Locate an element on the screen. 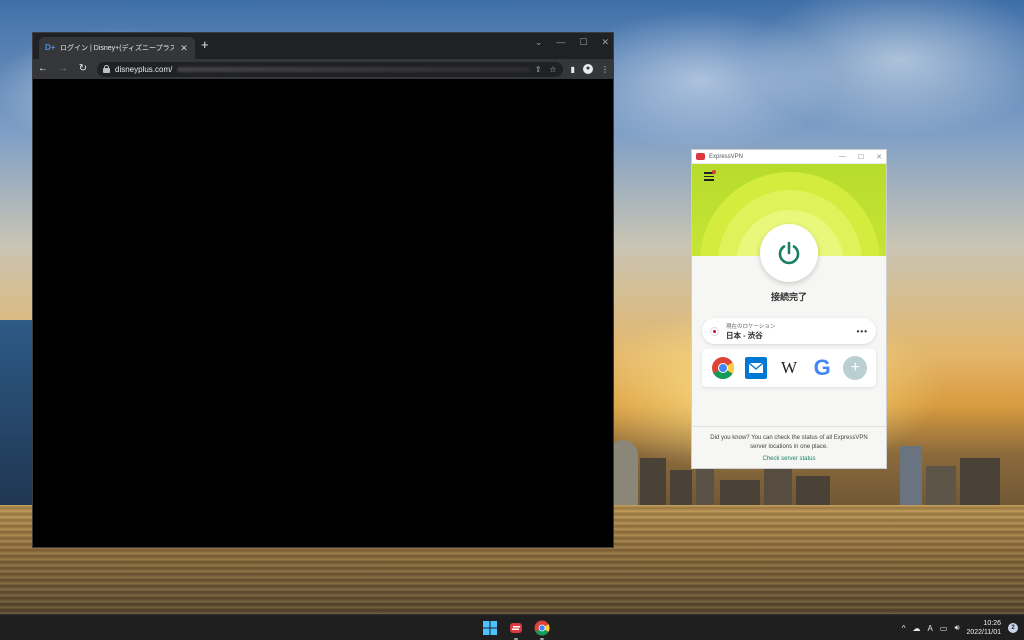 The width and height of the screenshot is (1024, 640). share-icon: ⇪ is located at coordinates (538, 69).